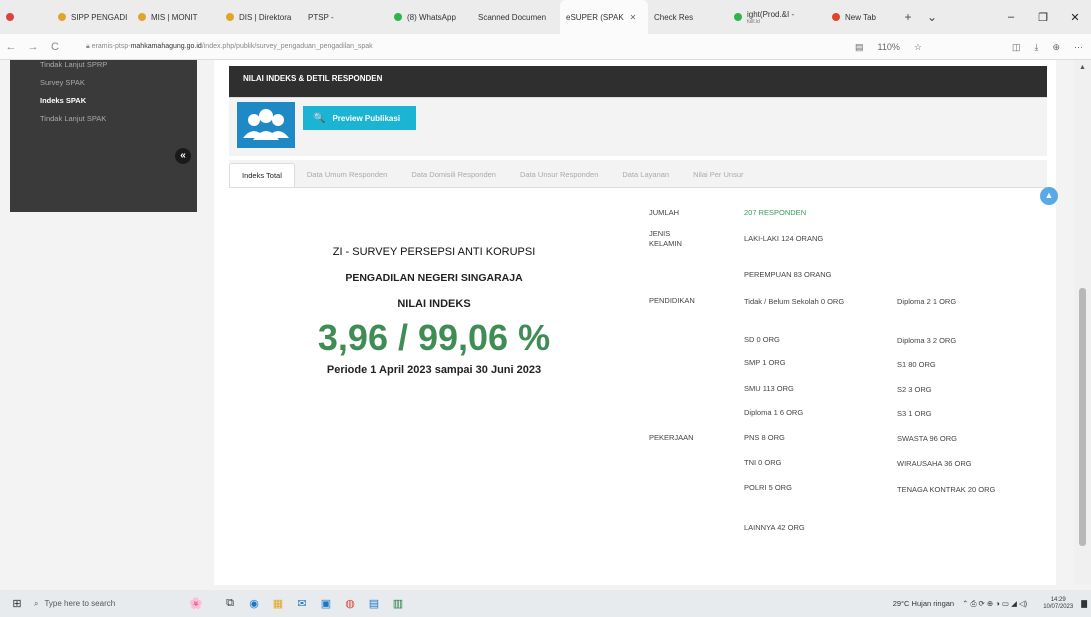 The width and height of the screenshot is (1091, 617). Describe the element at coordinates (1082, 67) in the screenshot. I see `scroll-up-arrow-icon: ▲` at that location.